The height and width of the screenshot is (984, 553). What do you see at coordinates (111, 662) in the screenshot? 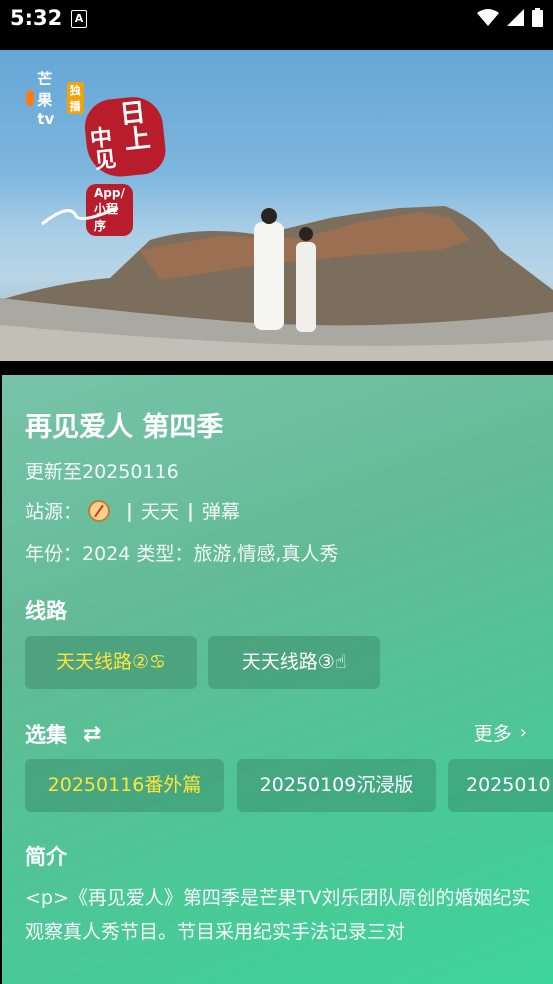
I see `route-chip: 天天线路②♋` at bounding box center [111, 662].